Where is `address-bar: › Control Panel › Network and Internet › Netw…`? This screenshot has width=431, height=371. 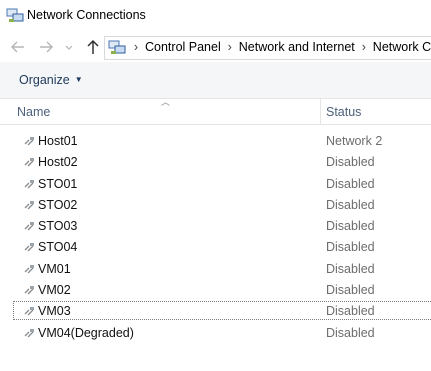
address-bar: › Control Panel › Network and Internet › Netw… is located at coordinates (267, 48).